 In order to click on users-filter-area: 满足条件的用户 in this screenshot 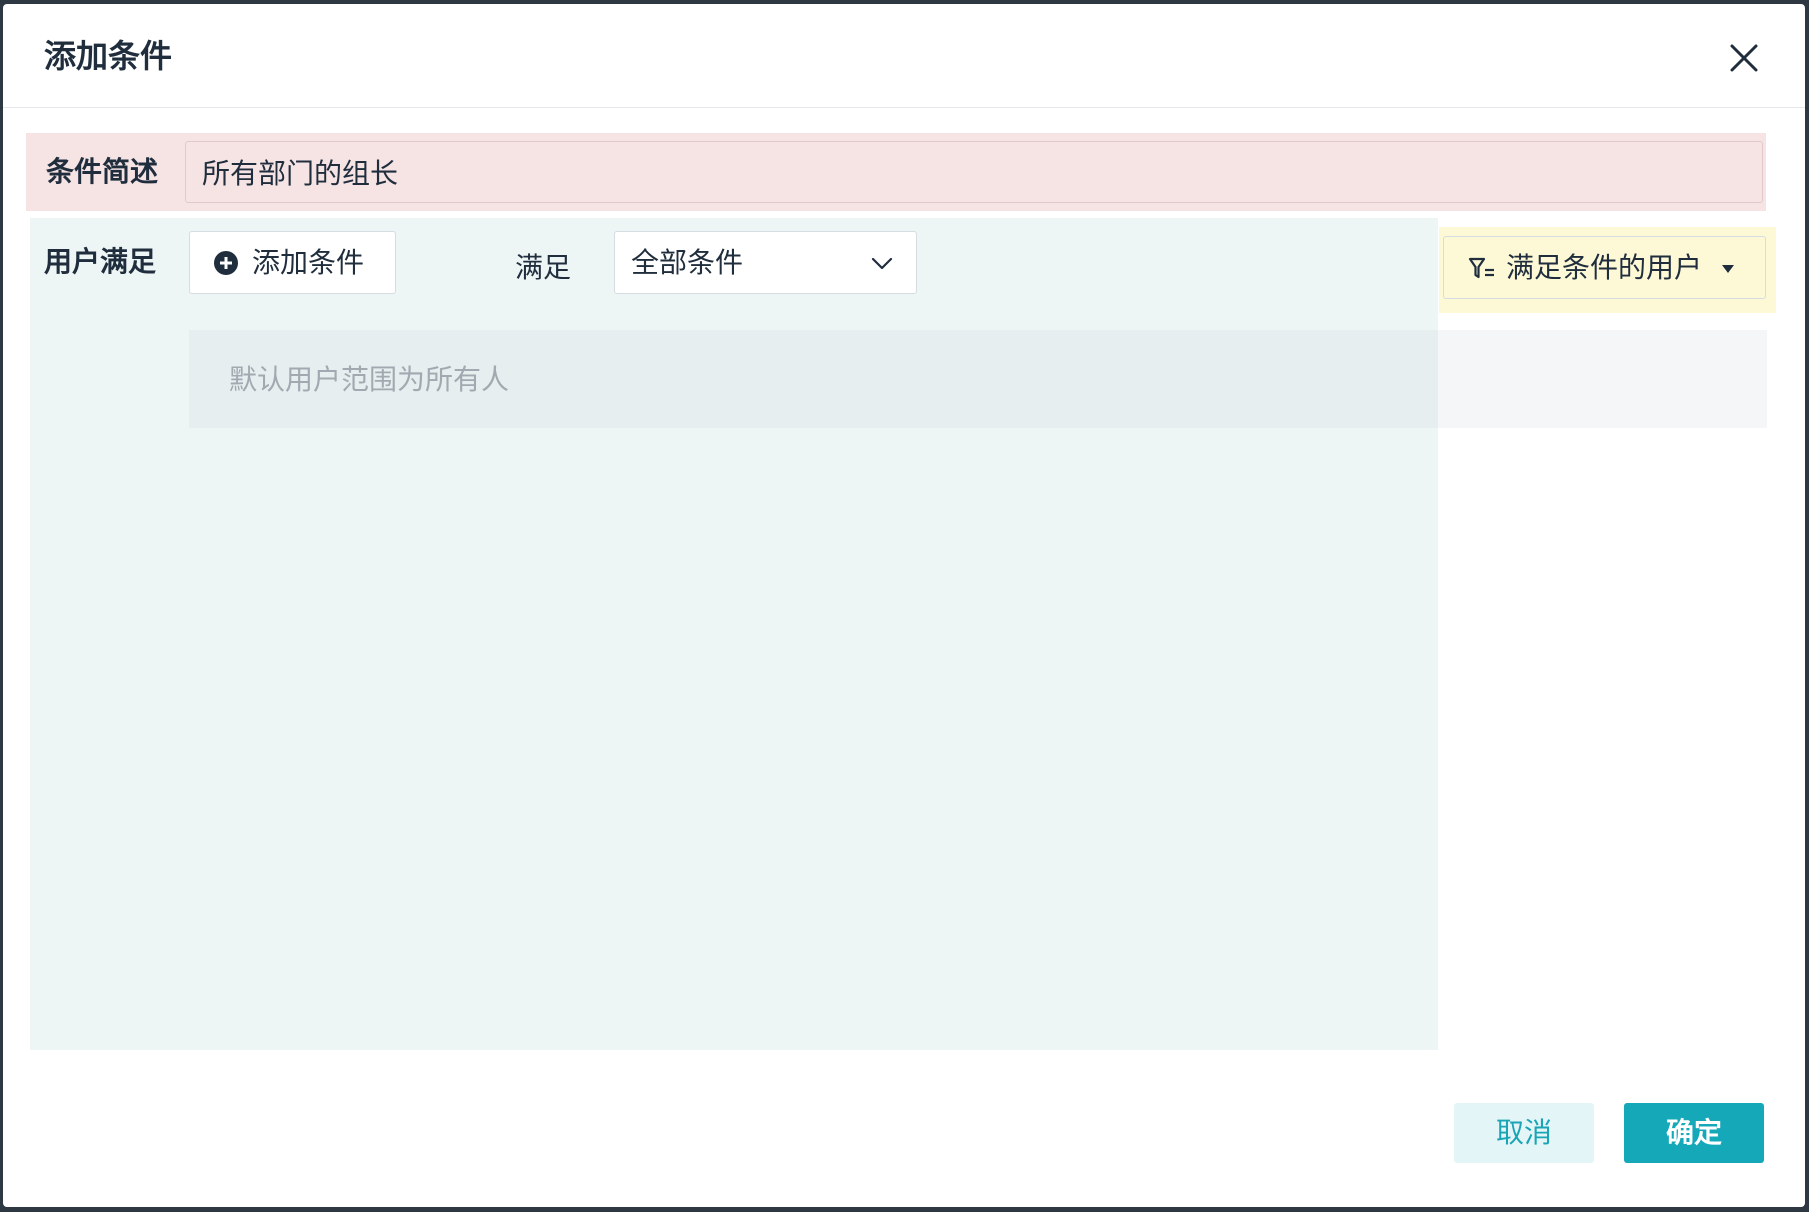, I will do `click(1607, 270)`.